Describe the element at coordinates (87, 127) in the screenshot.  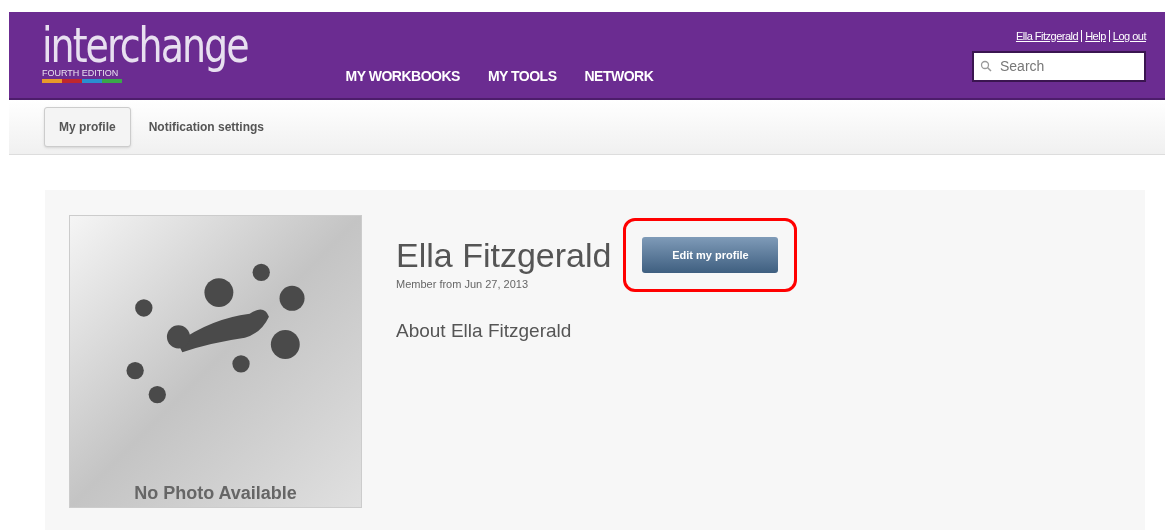
I see `tab: My profile` at that location.